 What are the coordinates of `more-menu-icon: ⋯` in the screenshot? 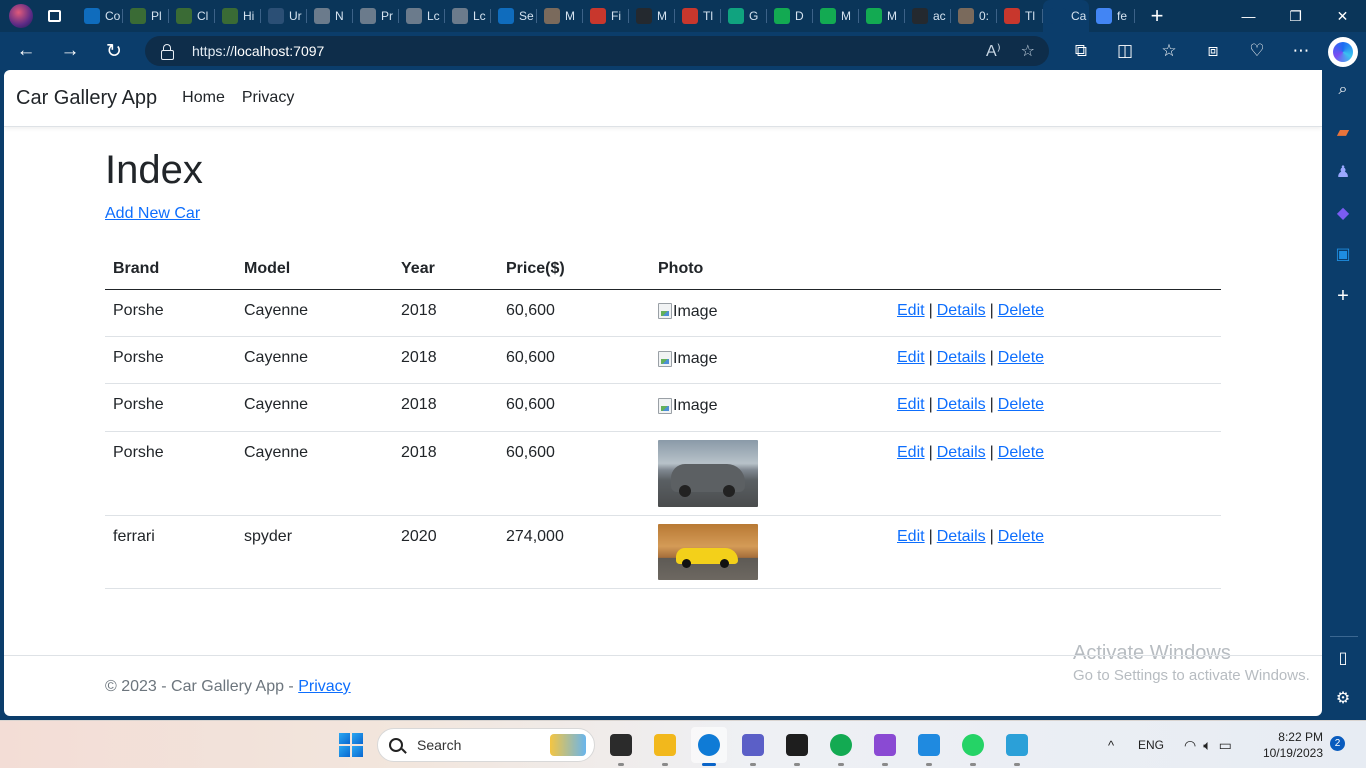 It's located at (1301, 51).